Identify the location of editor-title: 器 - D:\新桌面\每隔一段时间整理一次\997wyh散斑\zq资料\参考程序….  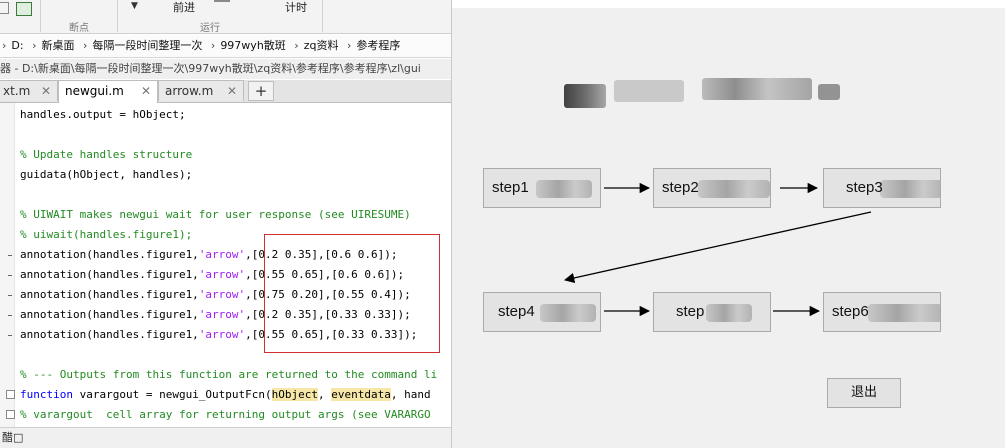
(225, 69).